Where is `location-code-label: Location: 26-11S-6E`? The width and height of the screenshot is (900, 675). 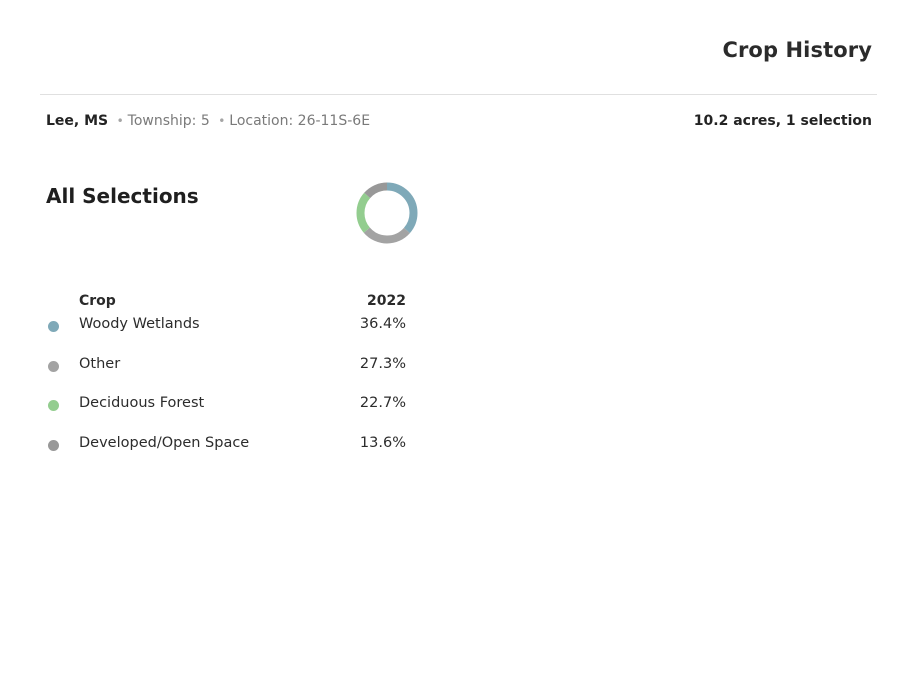 location-code-label: Location: 26-11S-6E is located at coordinates (300, 121).